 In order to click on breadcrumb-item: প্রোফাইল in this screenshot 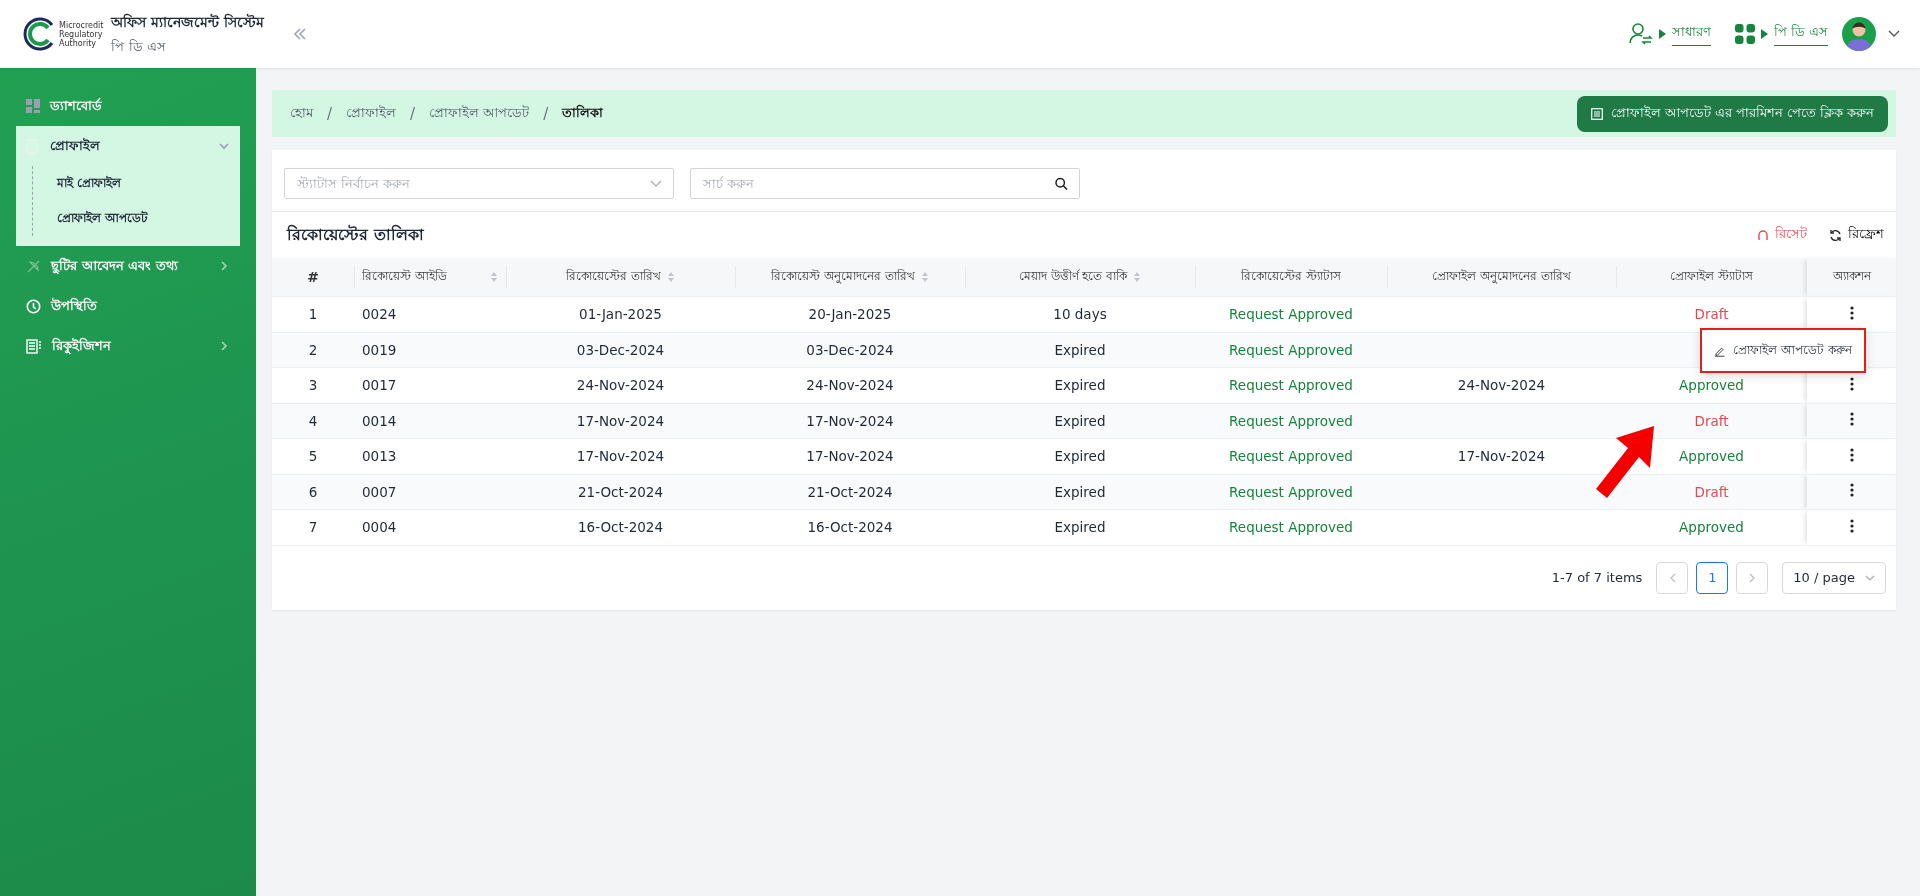, I will do `click(371, 113)`.